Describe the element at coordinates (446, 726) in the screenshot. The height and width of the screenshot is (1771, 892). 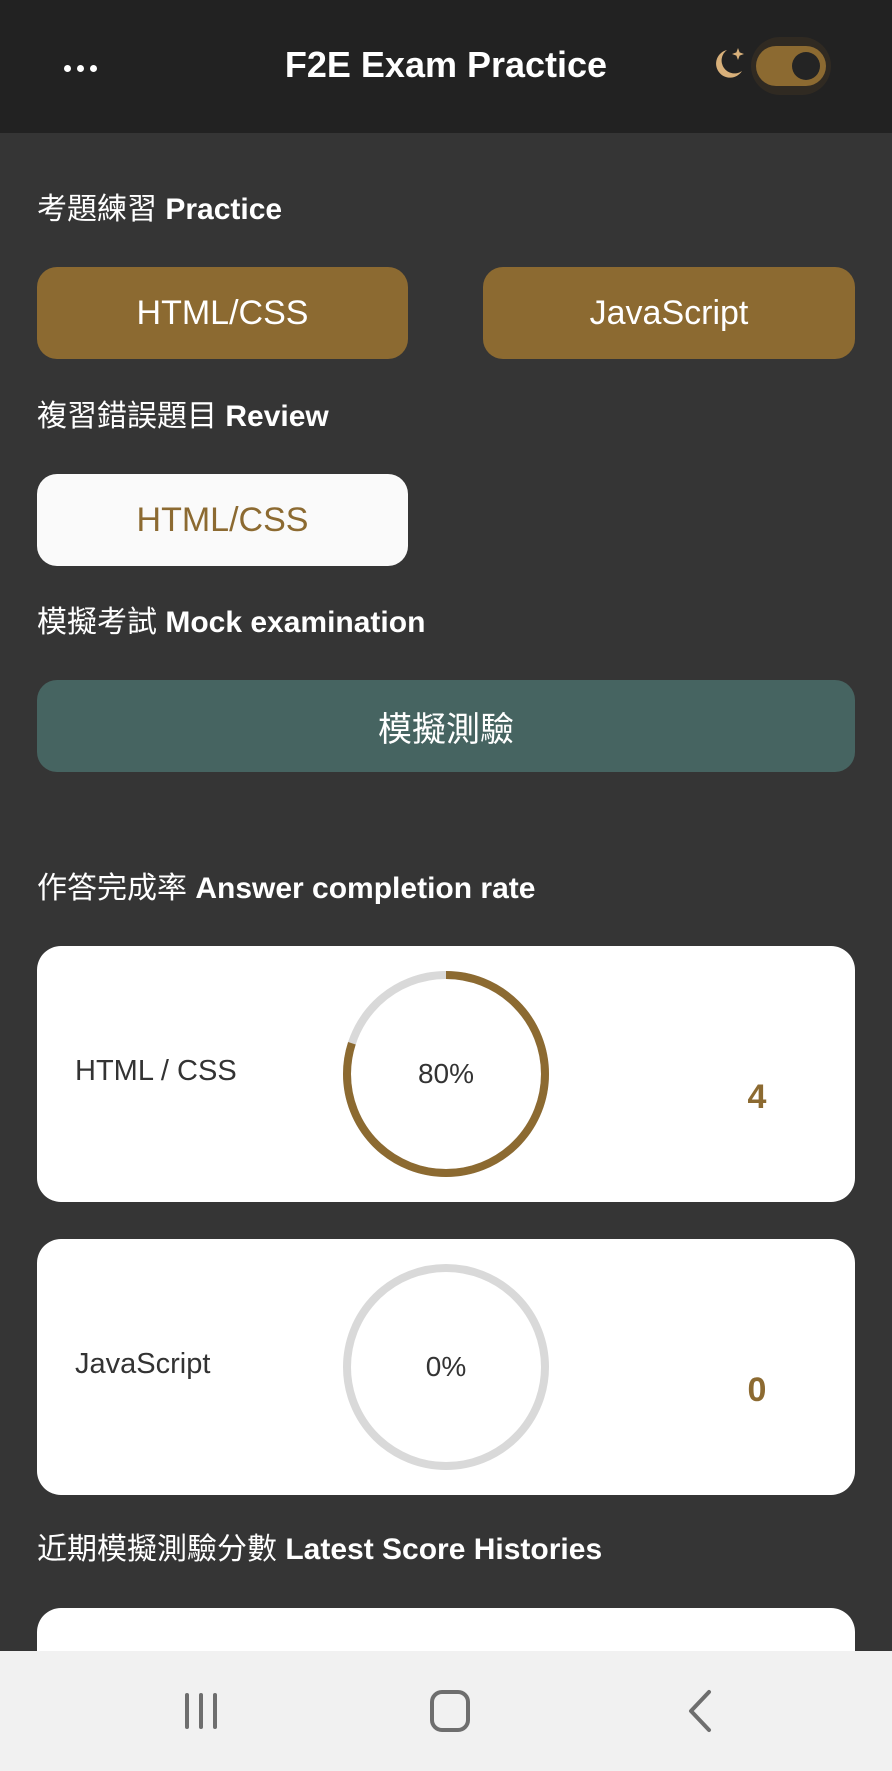
I see `mock-exam-button: 模擬測驗` at that location.